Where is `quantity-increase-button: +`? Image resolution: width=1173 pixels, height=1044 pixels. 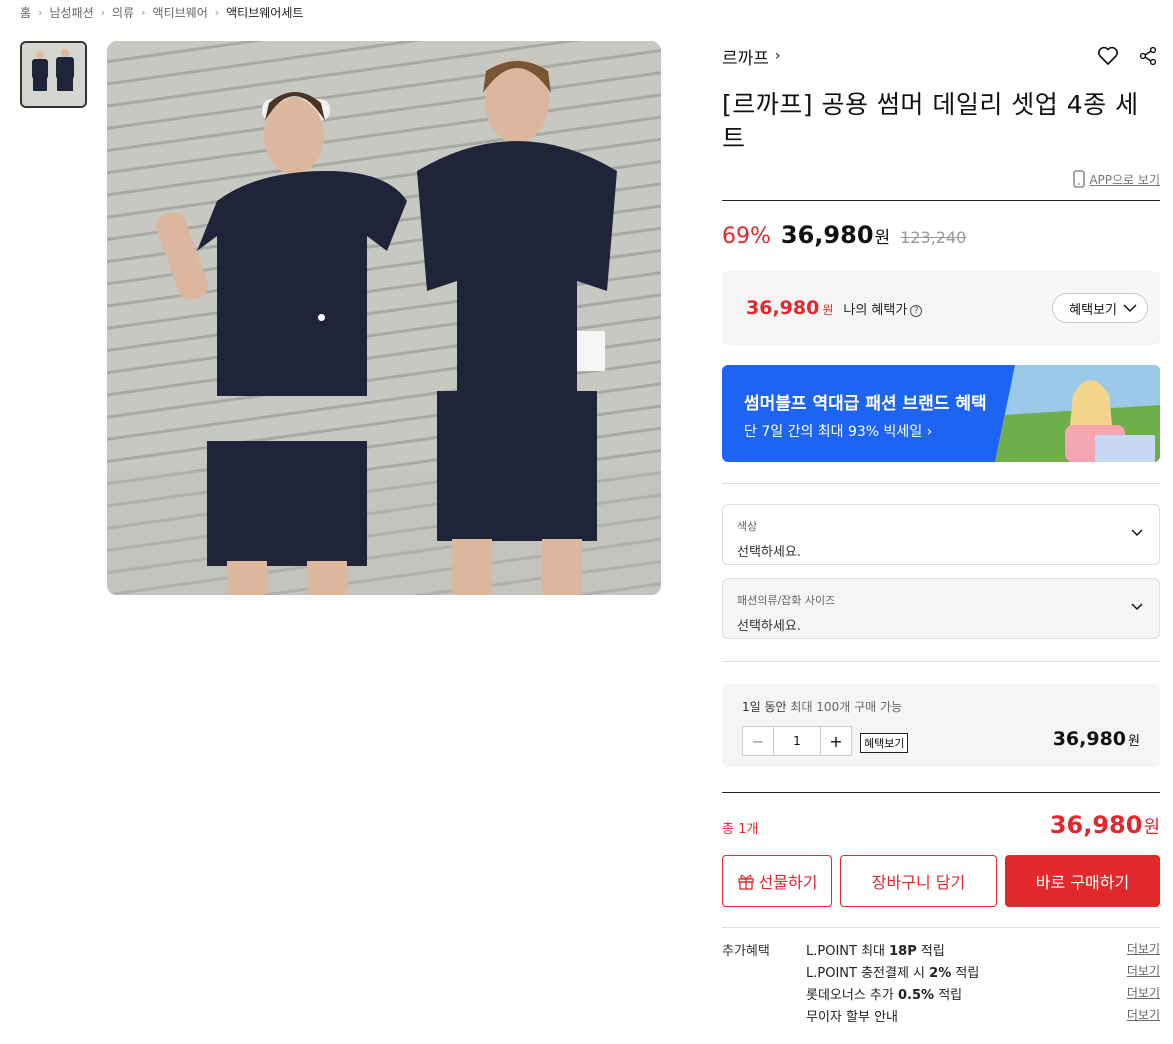
quantity-increase-button: + is located at coordinates (836, 741).